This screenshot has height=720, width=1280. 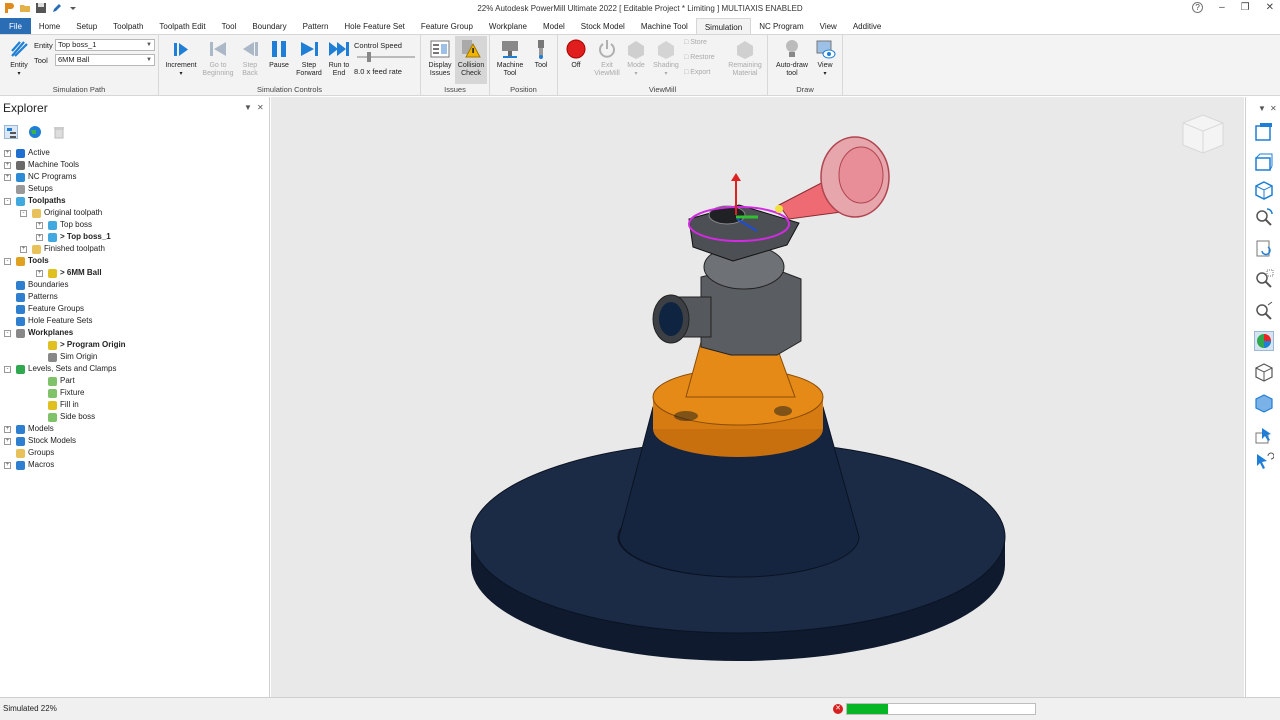 What do you see at coordinates (1264, 279) in the screenshot?
I see `zoom-box-icon` at bounding box center [1264, 279].